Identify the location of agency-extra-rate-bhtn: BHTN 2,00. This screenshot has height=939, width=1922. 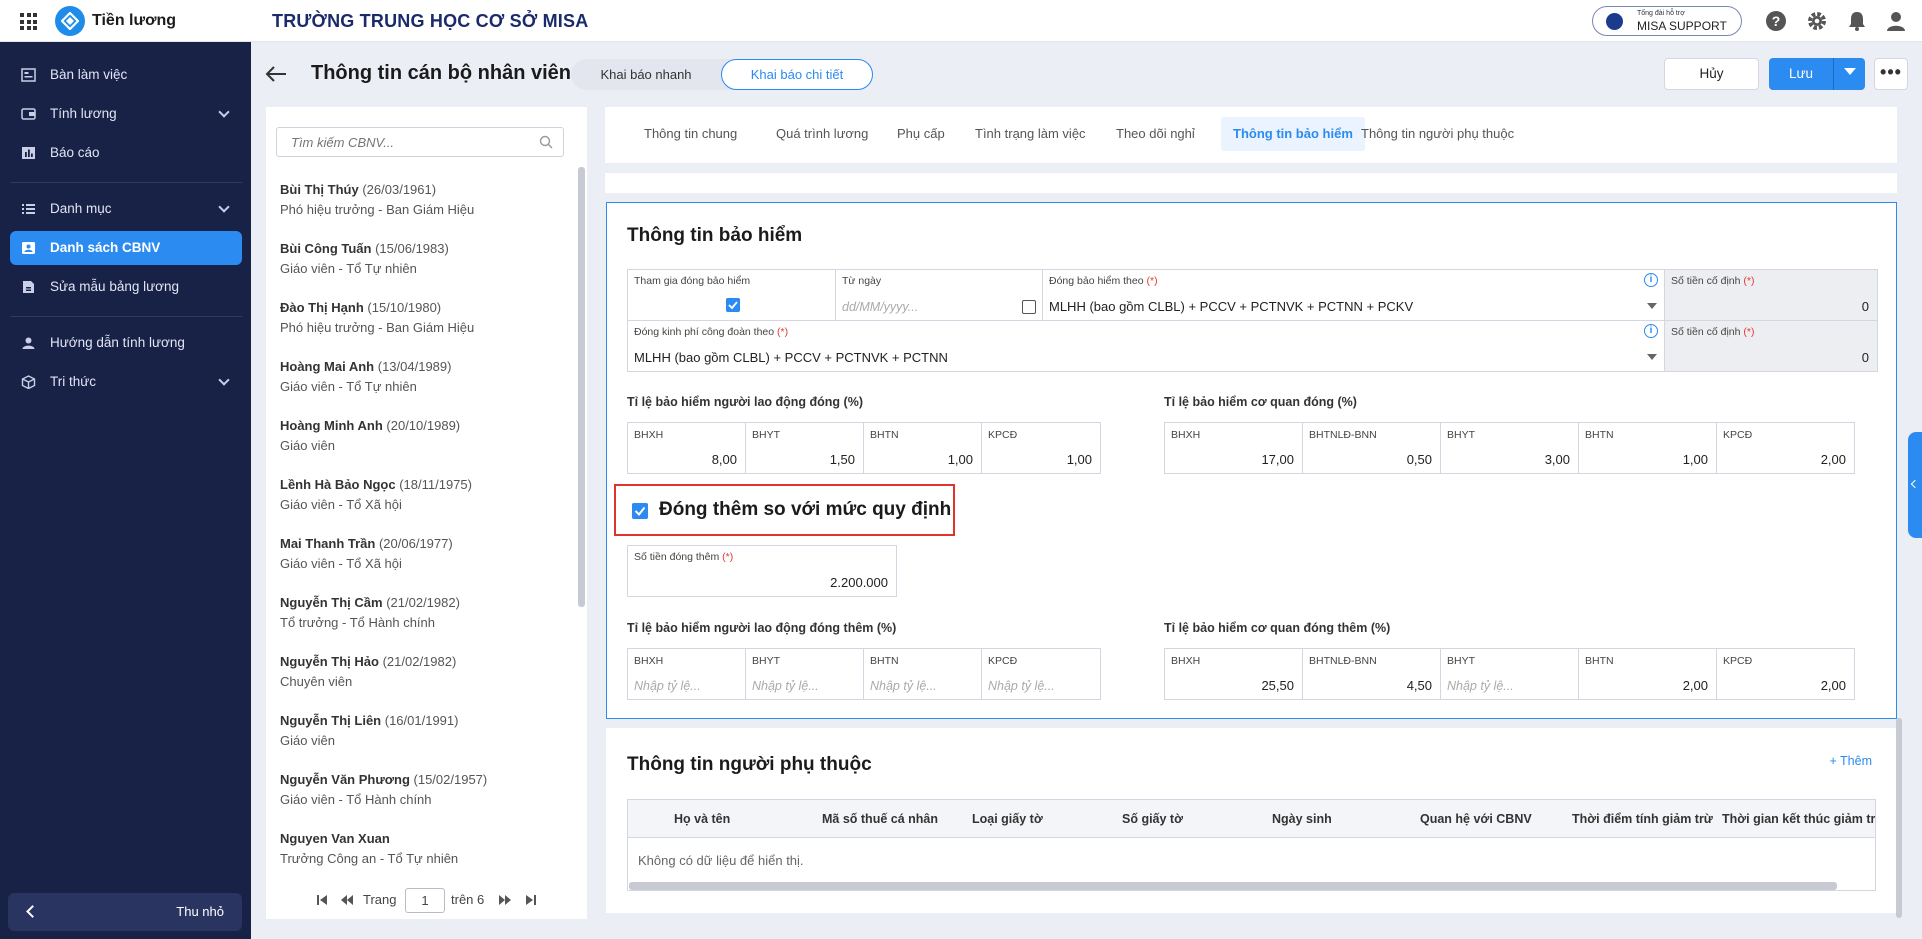
(1647, 674).